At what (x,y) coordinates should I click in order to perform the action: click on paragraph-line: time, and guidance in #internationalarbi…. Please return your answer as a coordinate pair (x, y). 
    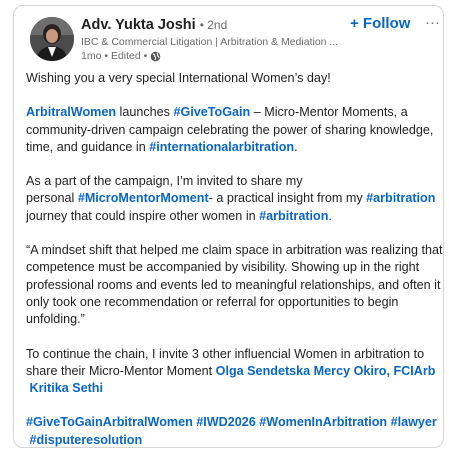
    Looking at the image, I should click on (162, 147).